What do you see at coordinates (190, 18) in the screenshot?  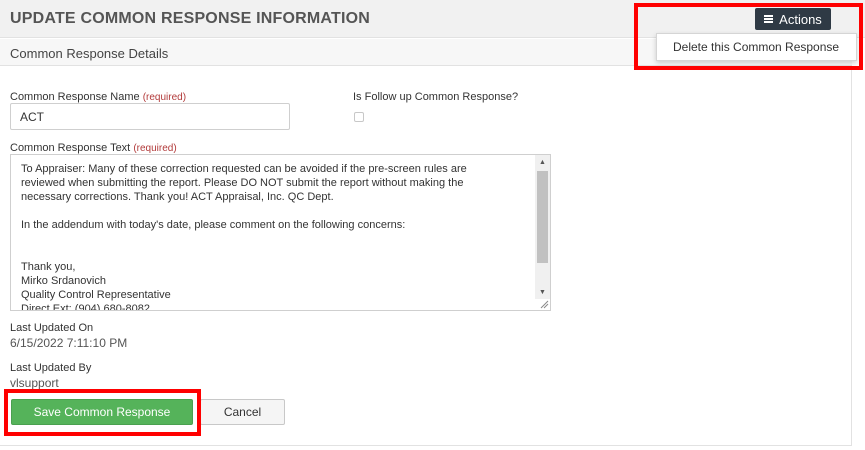 I see `page-title: UPDATE COMMON RESPONSE INFORMATION` at bounding box center [190, 18].